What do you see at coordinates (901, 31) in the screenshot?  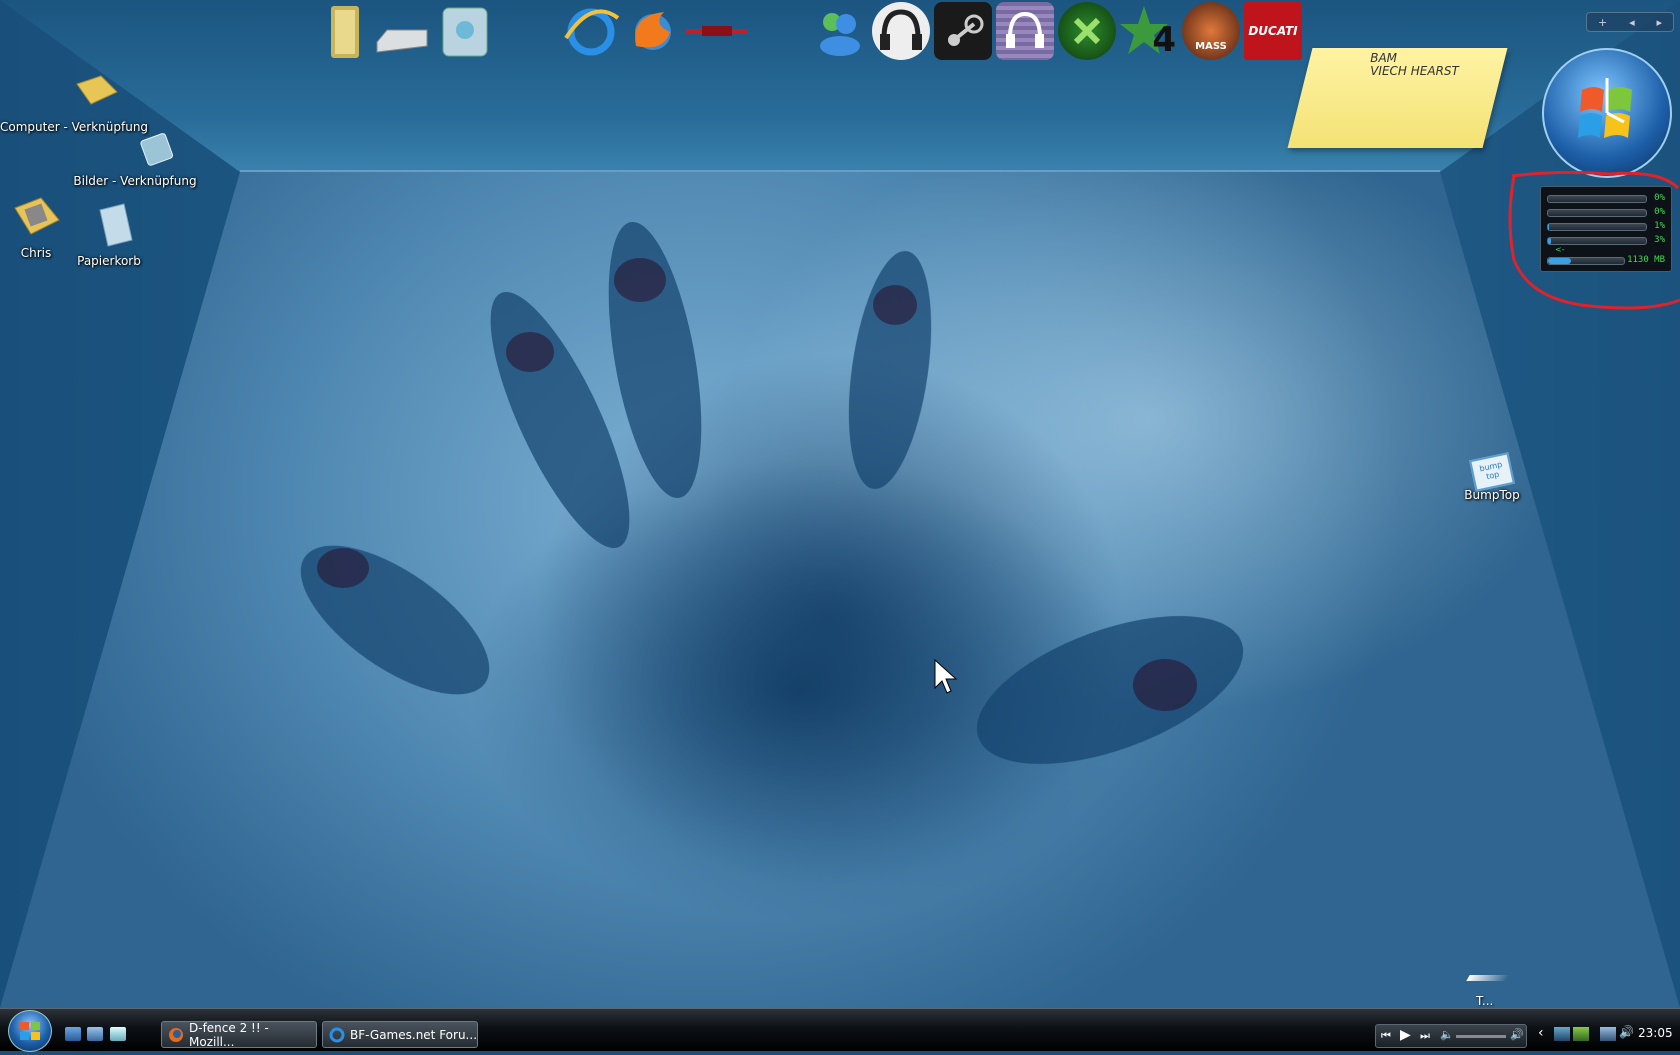 I see `headphones-icon` at bounding box center [901, 31].